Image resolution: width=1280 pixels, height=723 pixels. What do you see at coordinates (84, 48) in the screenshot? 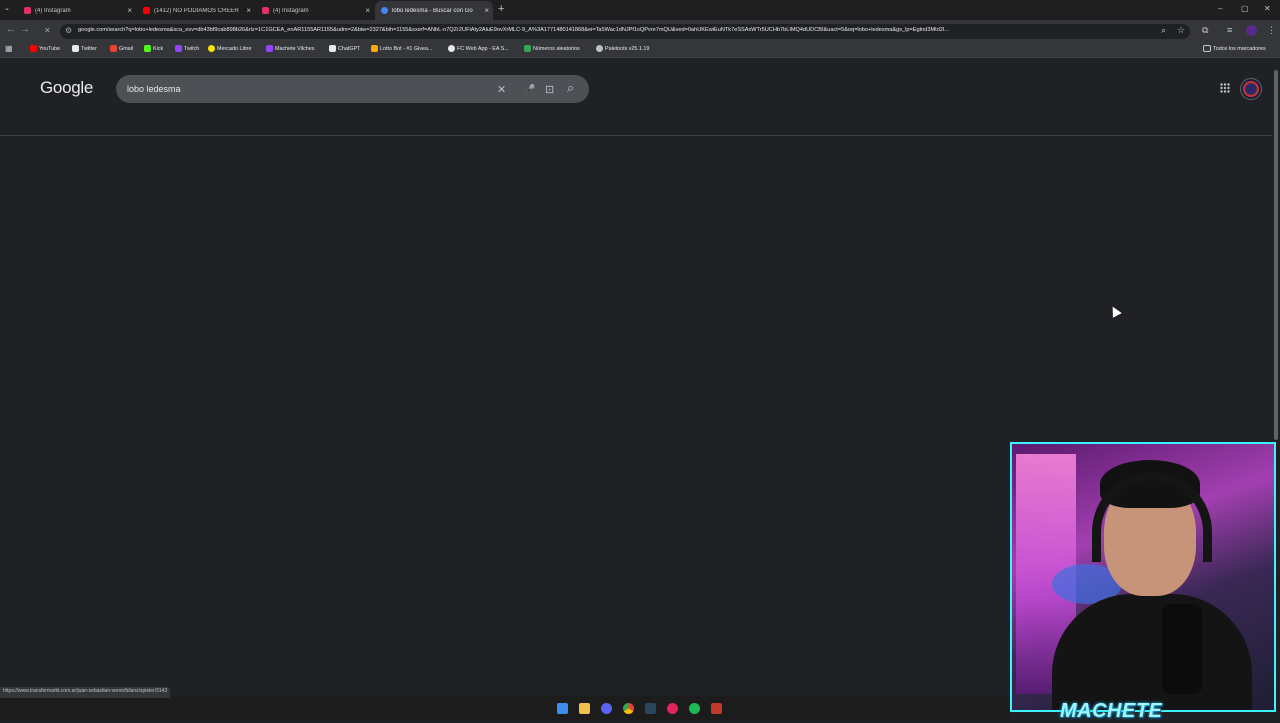
I see `bookmark-twitter: Twitter` at bounding box center [84, 48].